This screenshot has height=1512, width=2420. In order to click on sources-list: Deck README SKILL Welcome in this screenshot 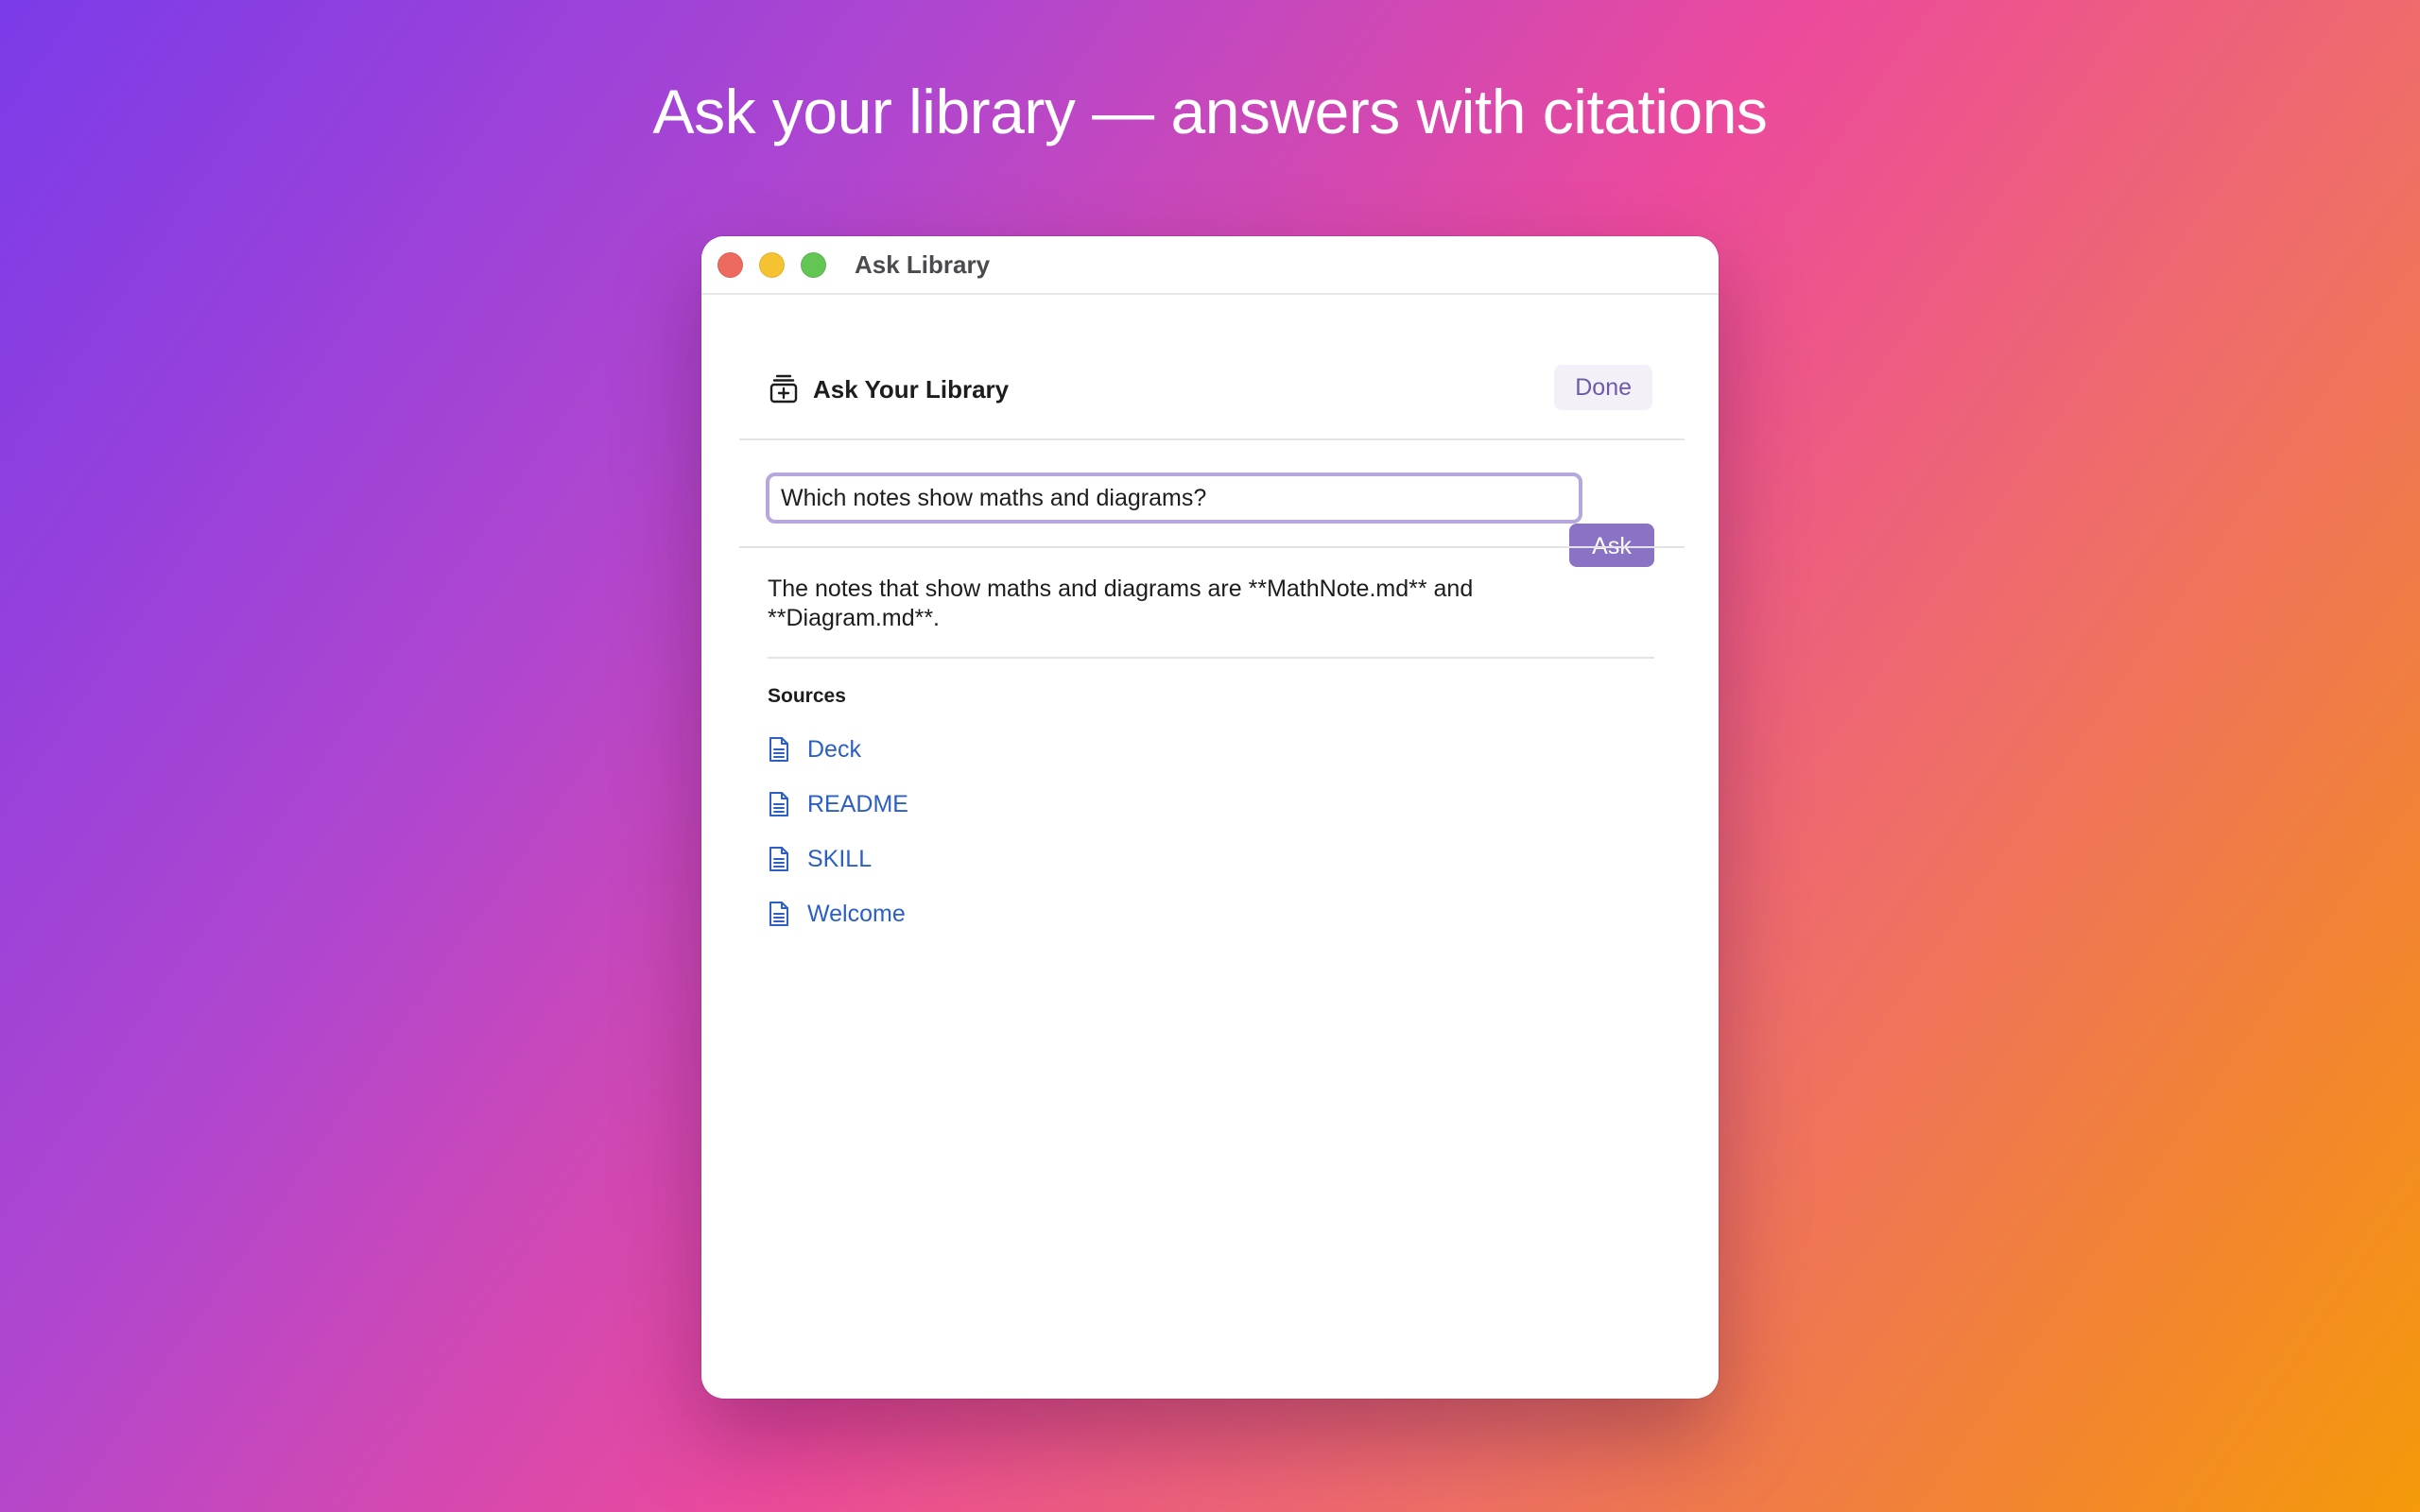, I will do `click(838, 831)`.